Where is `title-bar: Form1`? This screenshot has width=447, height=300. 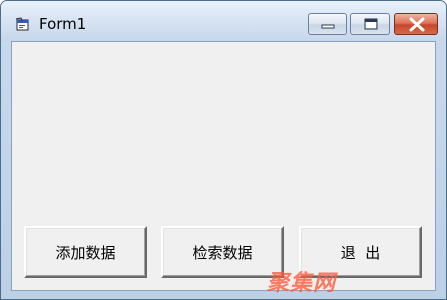
title-bar: Form1 is located at coordinates (223, 21).